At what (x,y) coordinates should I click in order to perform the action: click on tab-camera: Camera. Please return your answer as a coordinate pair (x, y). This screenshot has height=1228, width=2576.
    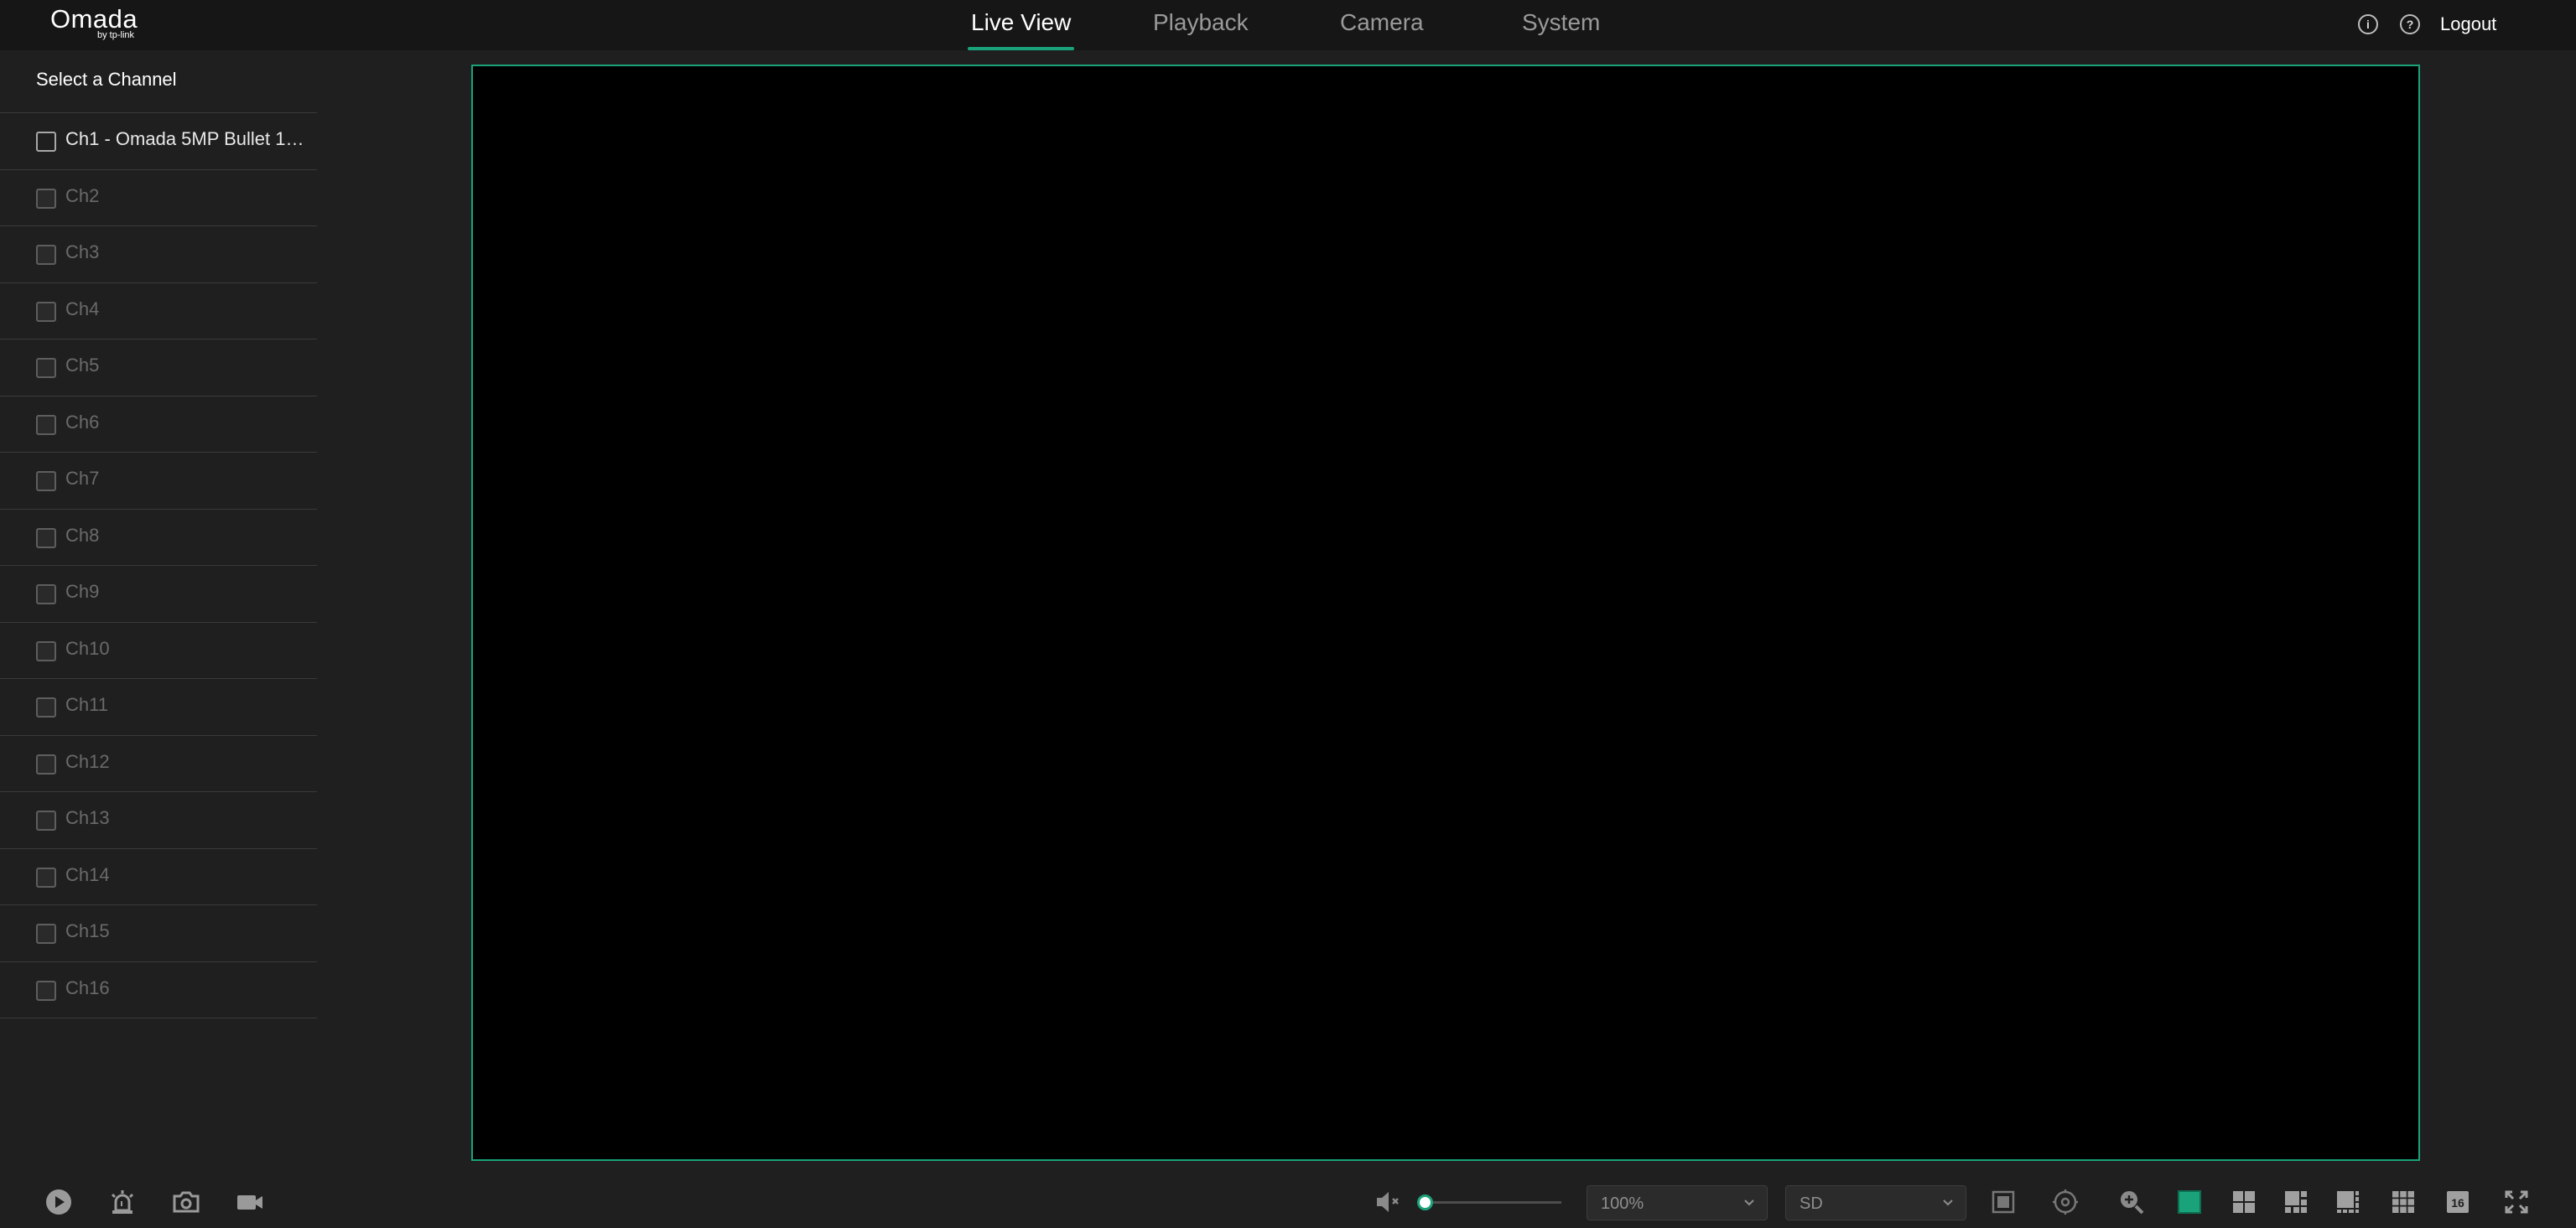
    Looking at the image, I should click on (1382, 25).